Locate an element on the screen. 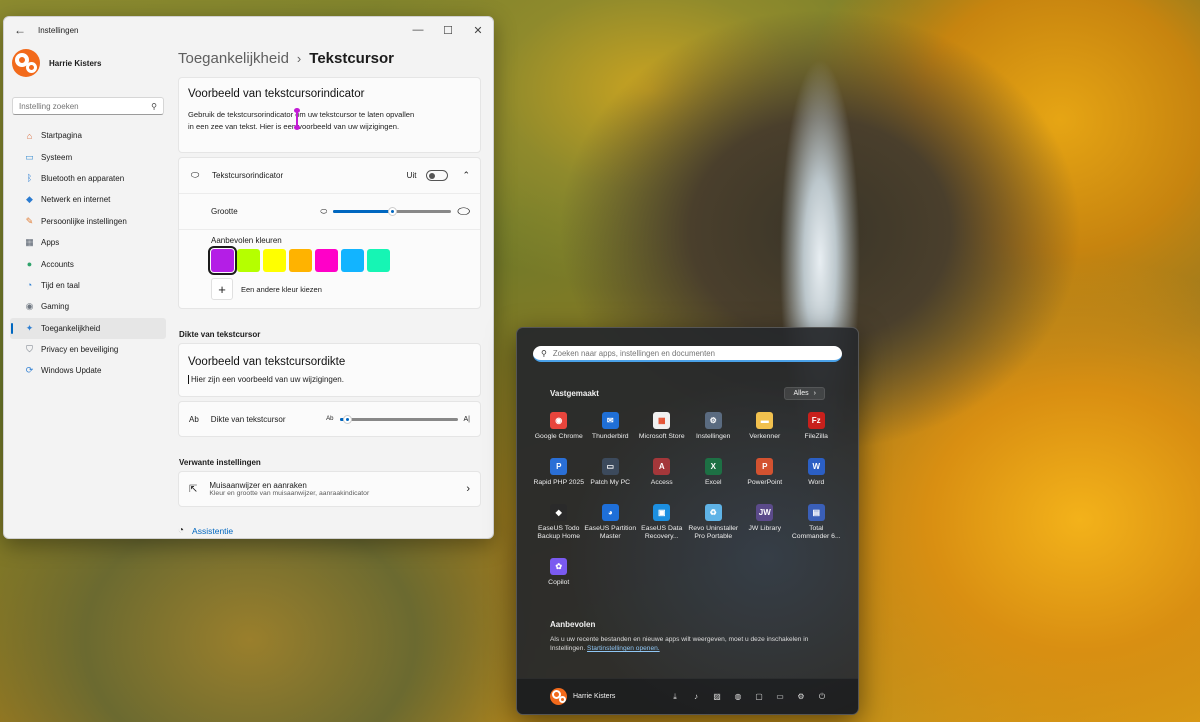  sidebar-item-accounts: ● Accounts is located at coordinates (88, 263).